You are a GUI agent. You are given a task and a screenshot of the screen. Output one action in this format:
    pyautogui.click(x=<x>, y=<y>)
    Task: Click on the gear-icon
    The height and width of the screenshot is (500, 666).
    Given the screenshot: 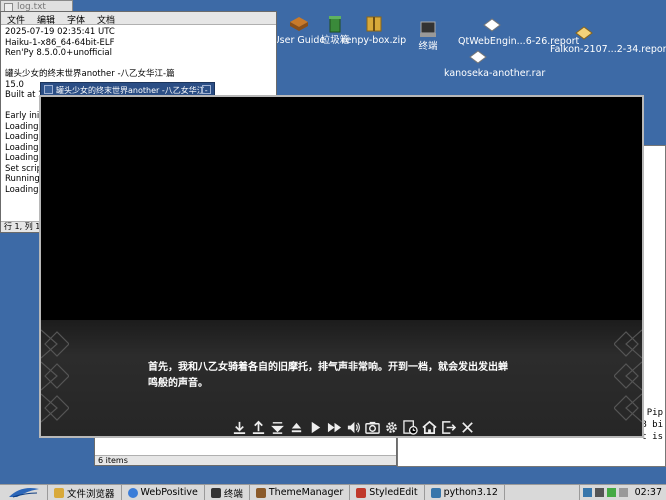 What is the action you would take?
    pyautogui.click(x=391, y=427)
    